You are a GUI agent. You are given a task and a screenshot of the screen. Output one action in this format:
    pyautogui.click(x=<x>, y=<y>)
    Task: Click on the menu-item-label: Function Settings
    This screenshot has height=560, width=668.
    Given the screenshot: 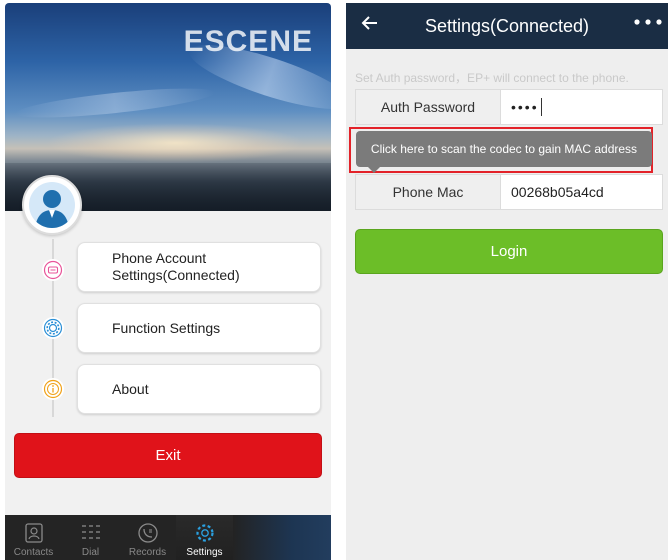 What is the action you would take?
    pyautogui.click(x=166, y=327)
    